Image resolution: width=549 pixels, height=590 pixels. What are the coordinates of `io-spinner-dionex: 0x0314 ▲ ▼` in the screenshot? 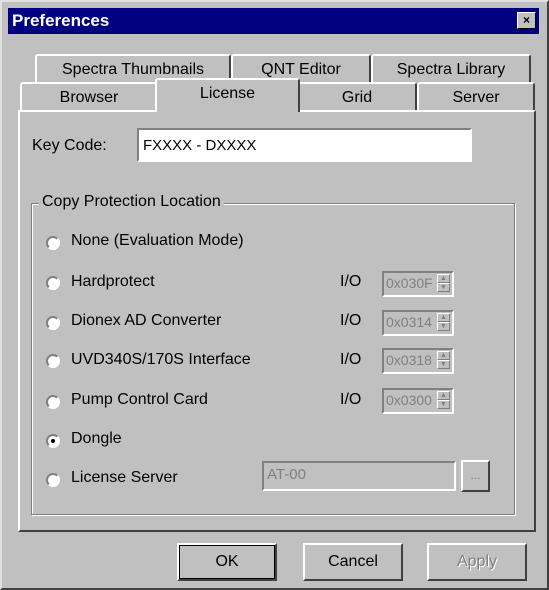 It's located at (418, 323).